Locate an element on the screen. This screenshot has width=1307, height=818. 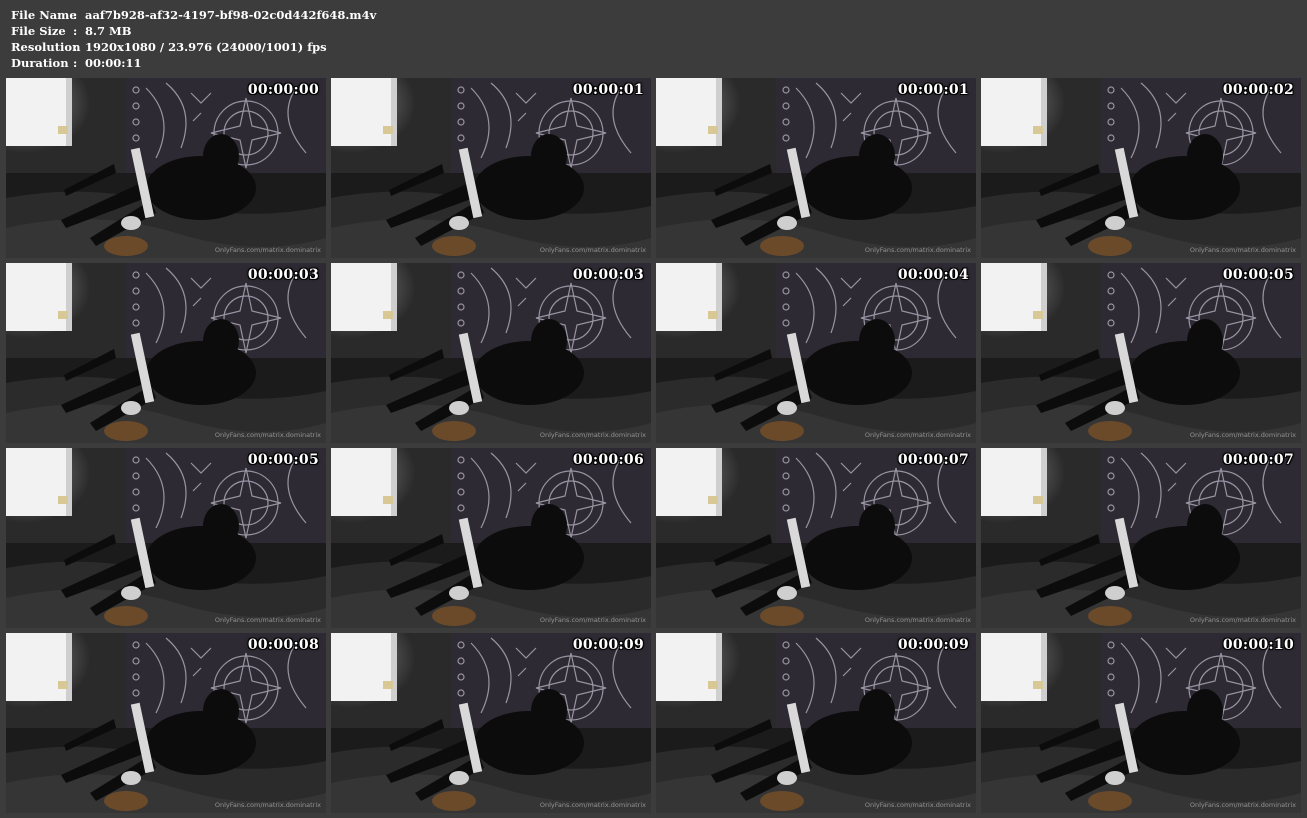
duration-value: 00:00:11 is located at coordinates (113, 63).